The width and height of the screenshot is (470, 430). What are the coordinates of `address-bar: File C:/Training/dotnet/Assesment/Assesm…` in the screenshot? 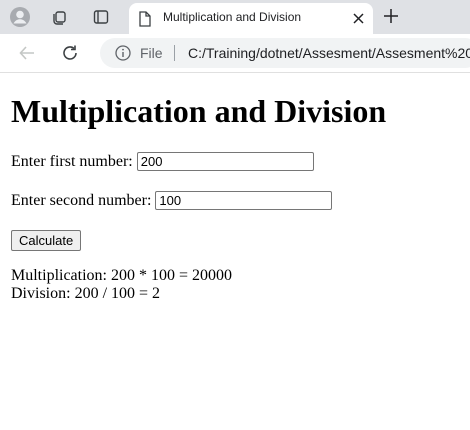 It's located at (285, 53).